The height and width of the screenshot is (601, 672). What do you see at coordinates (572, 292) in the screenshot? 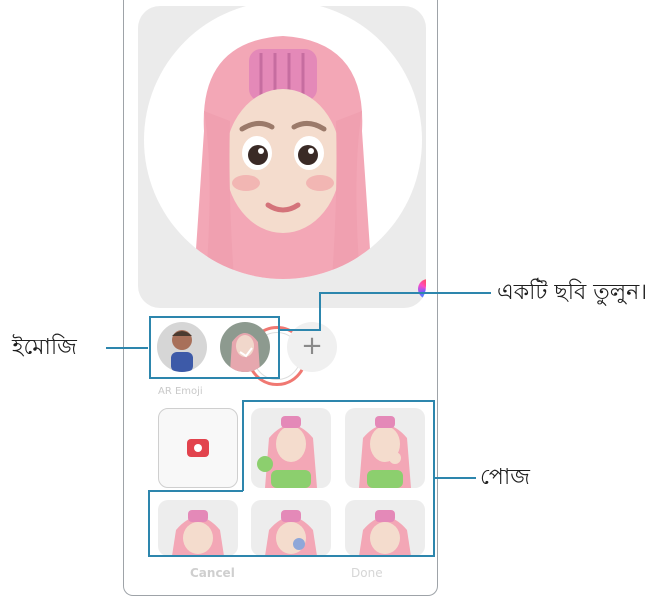
I see `callout-take-photo: একটি ছবি তুলুন।` at bounding box center [572, 292].